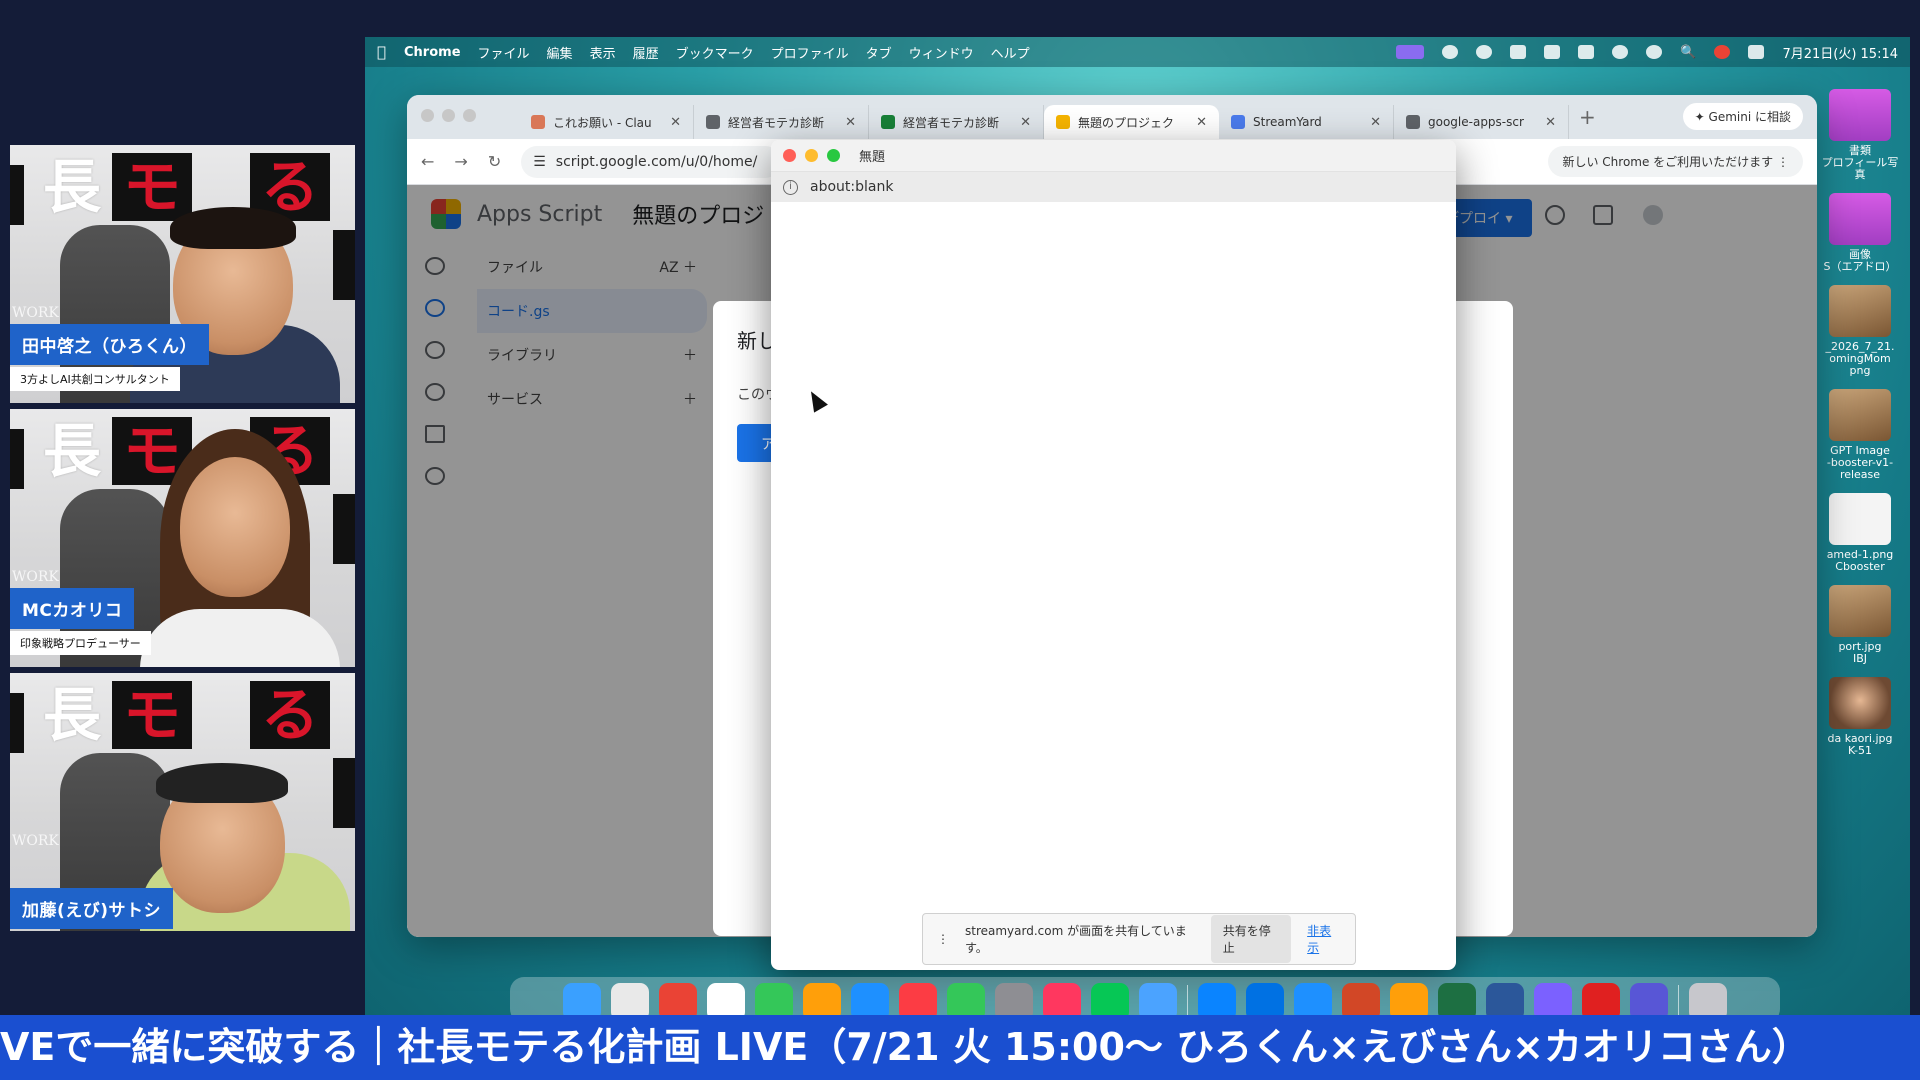 This screenshot has width=1920, height=1080. Describe the element at coordinates (1756, 52) in the screenshot. I see `control-center-icon` at that location.